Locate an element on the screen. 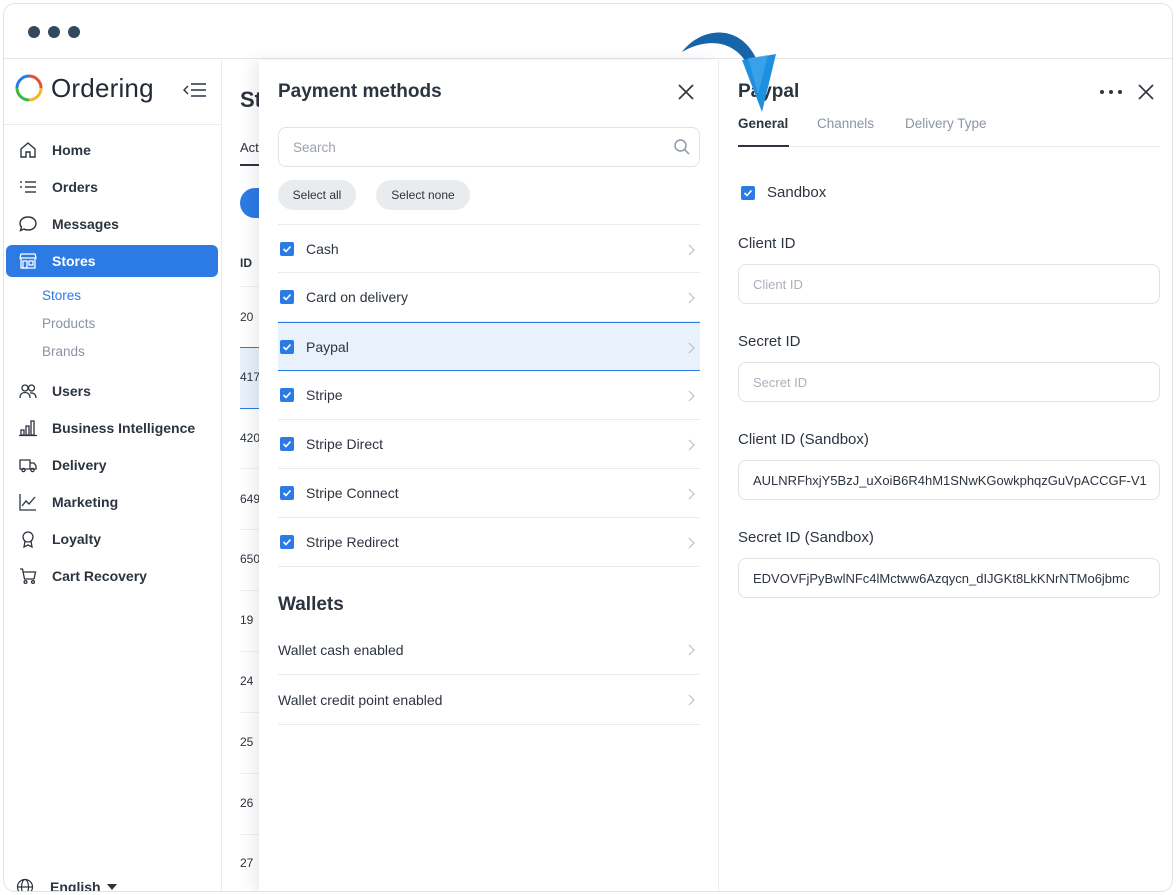 The width and height of the screenshot is (1176, 895). store-id: 650 is located at coordinates (250, 559).